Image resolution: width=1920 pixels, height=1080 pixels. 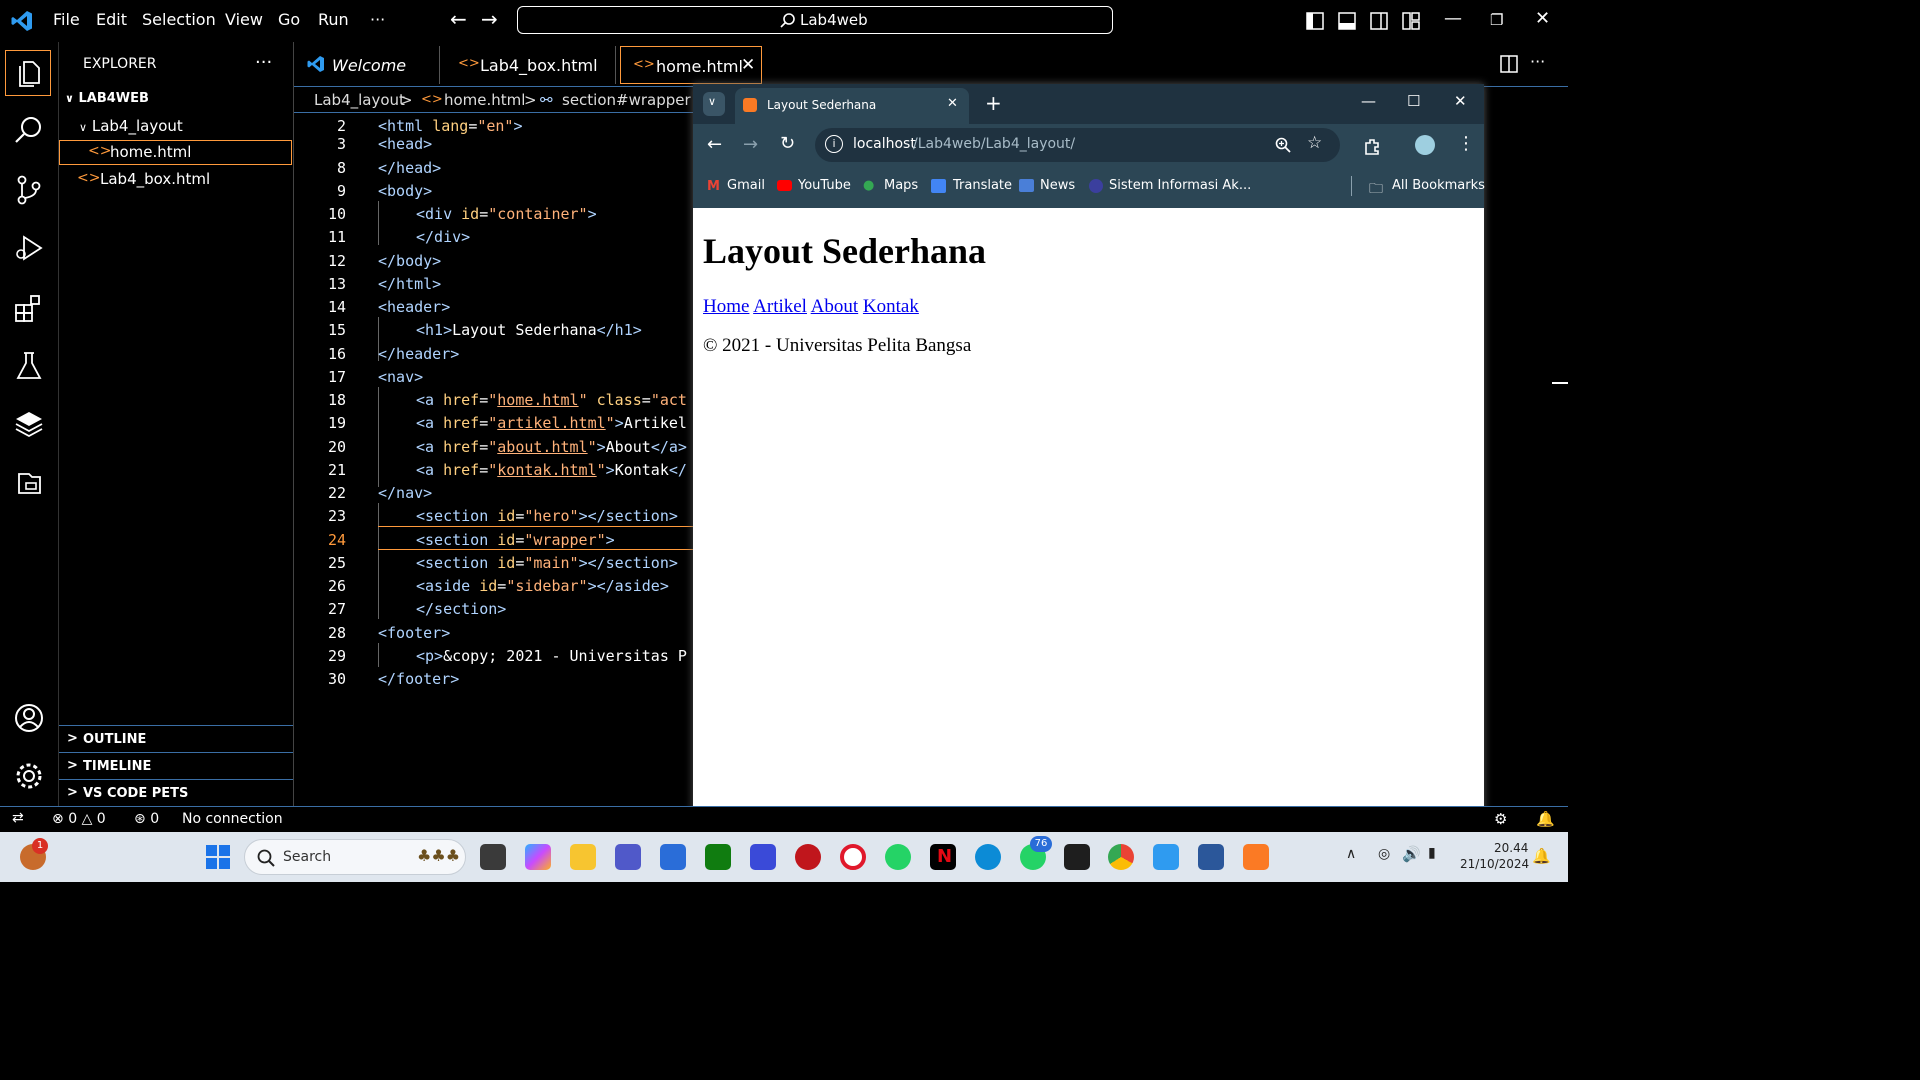 What do you see at coordinates (1121, 857) in the screenshot?
I see `chrome-icon` at bounding box center [1121, 857].